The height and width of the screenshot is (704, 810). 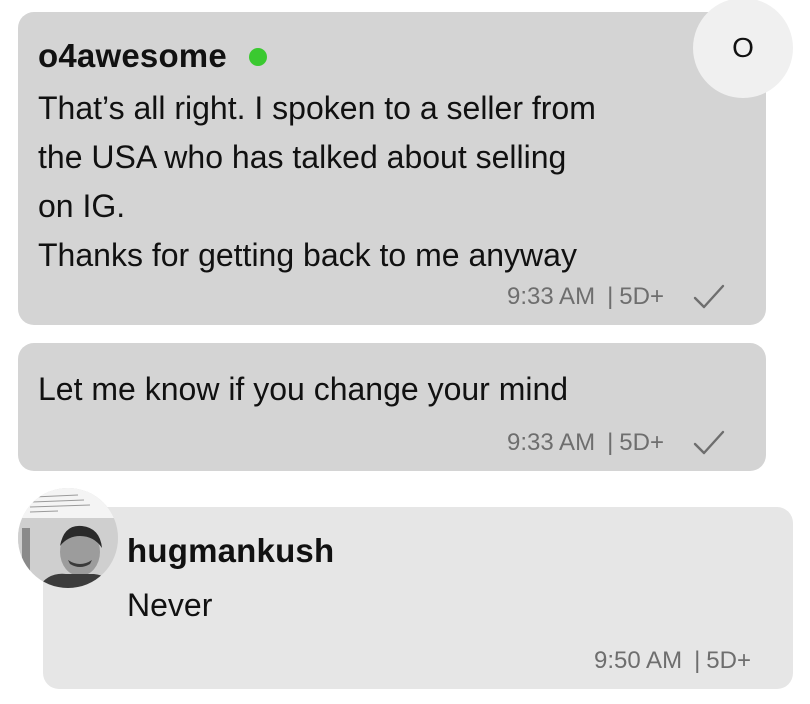 I want to click on sender-name: hugmankush, so click(x=230, y=551).